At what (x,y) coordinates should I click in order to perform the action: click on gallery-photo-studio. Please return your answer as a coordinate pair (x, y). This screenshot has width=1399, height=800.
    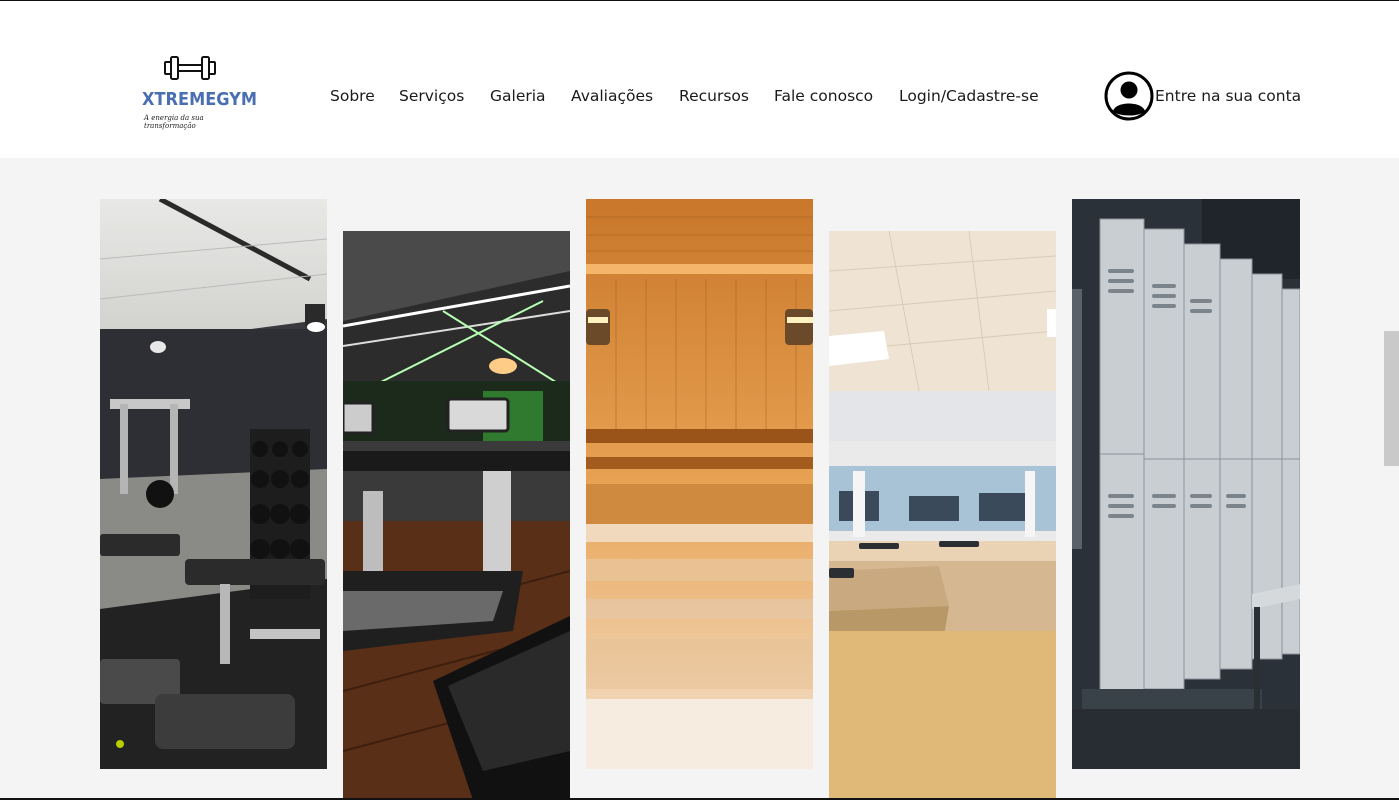
    Looking at the image, I should click on (942, 515).